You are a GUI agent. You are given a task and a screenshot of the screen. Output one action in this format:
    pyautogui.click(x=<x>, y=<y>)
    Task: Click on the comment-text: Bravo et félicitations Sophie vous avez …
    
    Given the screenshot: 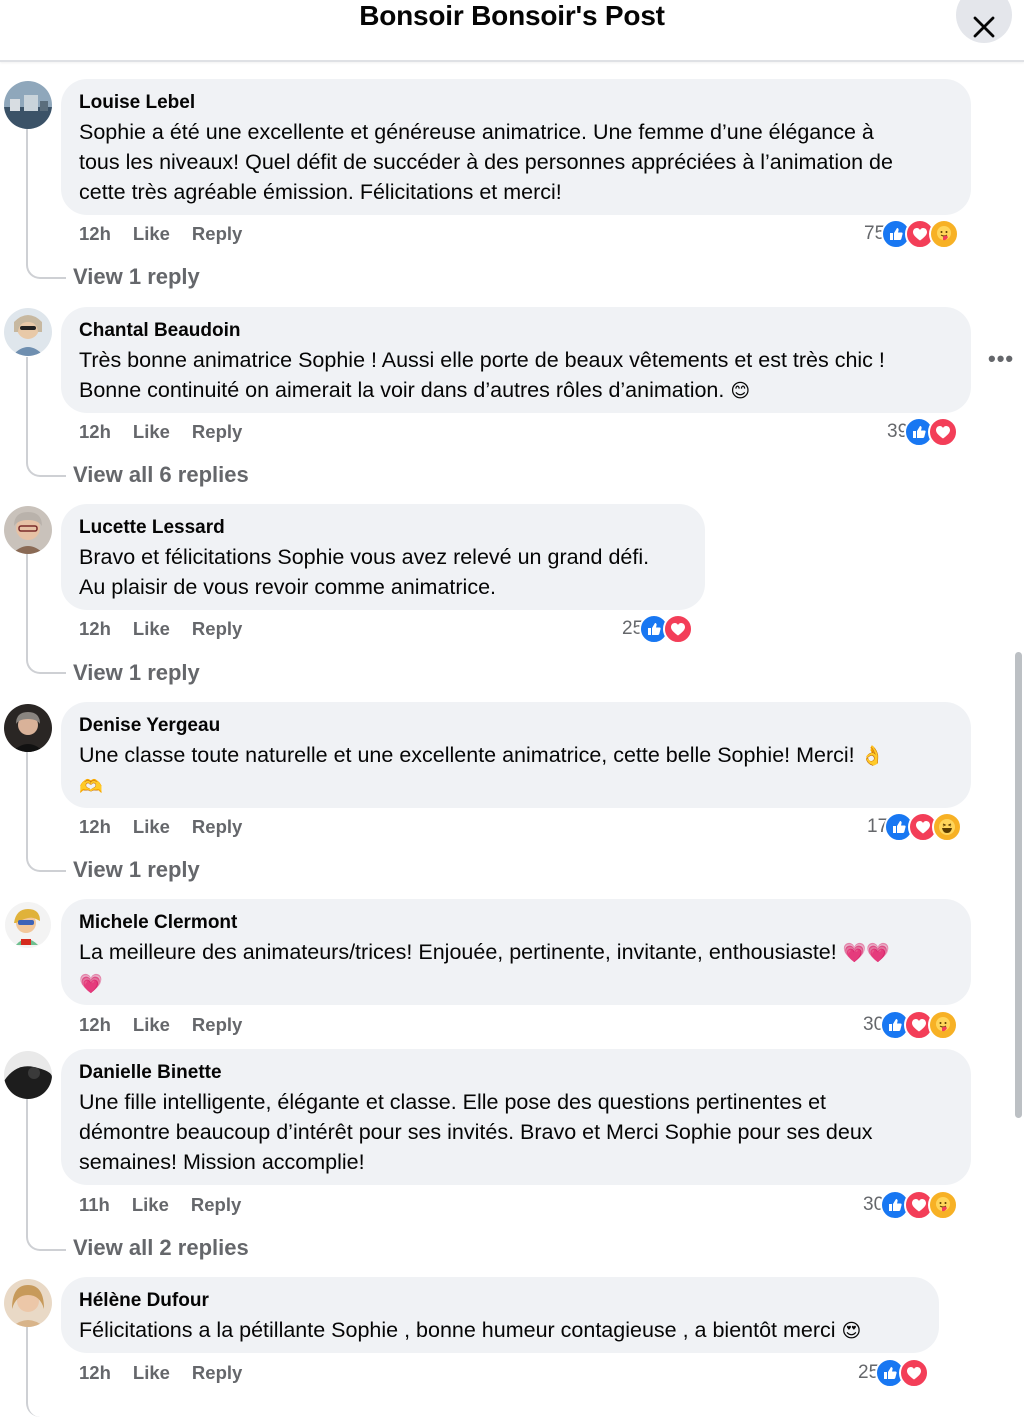 What is the action you would take?
    pyautogui.click(x=364, y=572)
    